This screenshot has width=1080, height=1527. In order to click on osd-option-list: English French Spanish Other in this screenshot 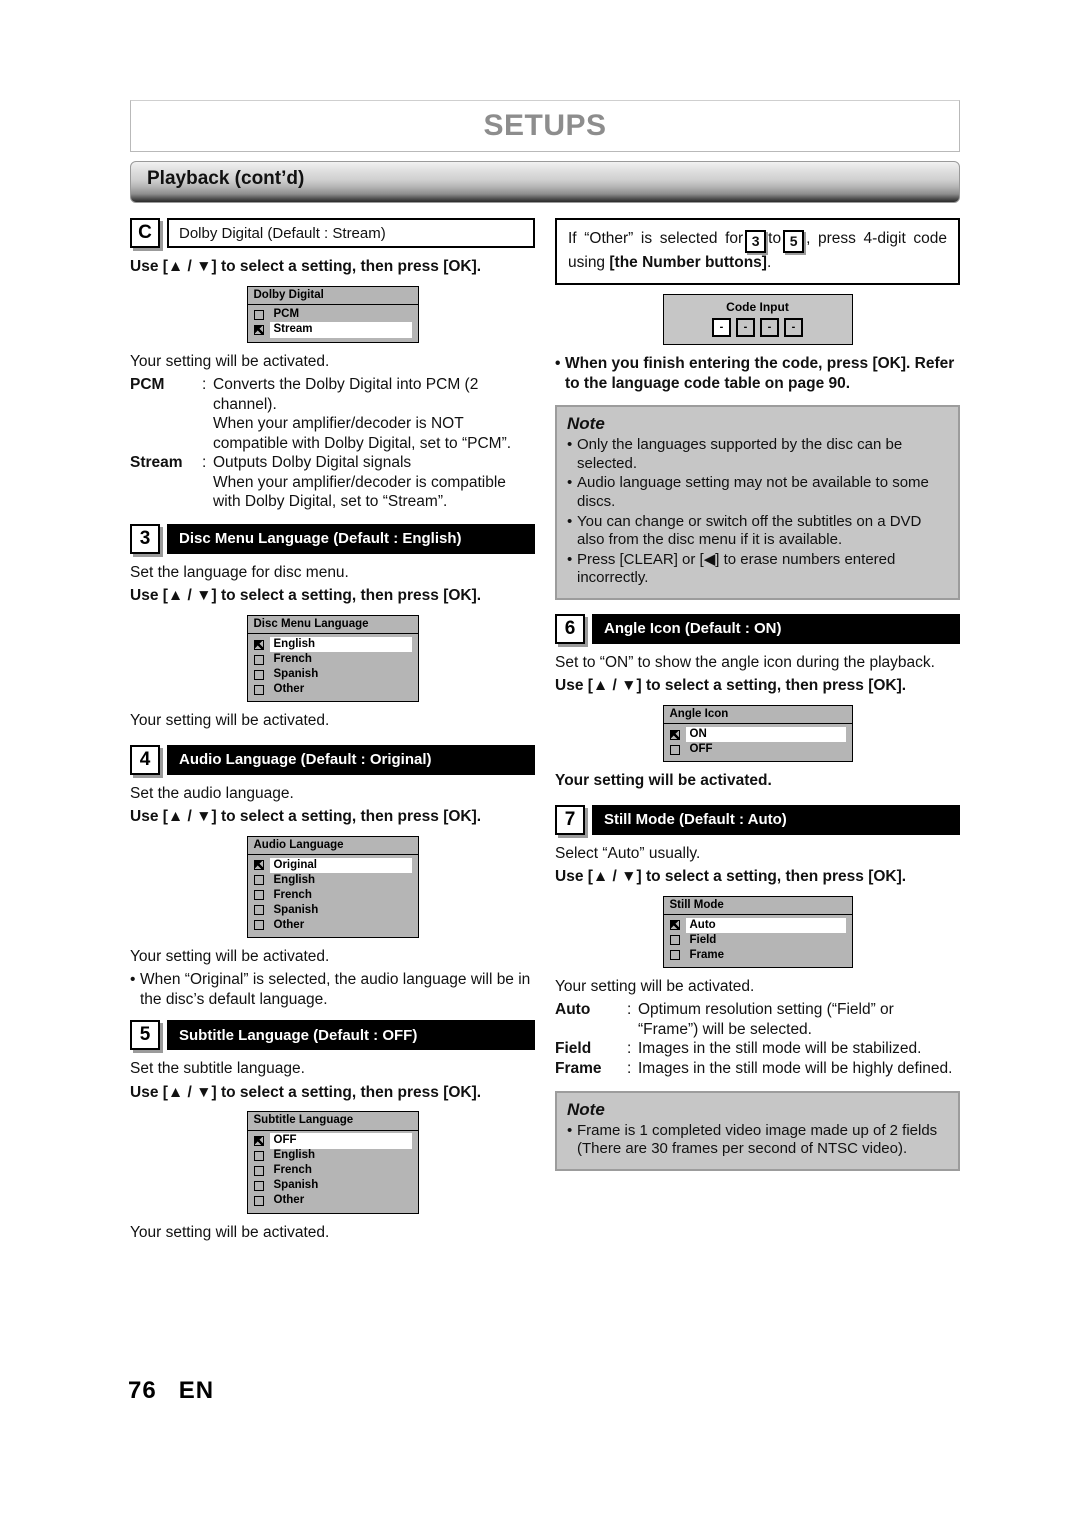, I will do `click(333, 667)`.